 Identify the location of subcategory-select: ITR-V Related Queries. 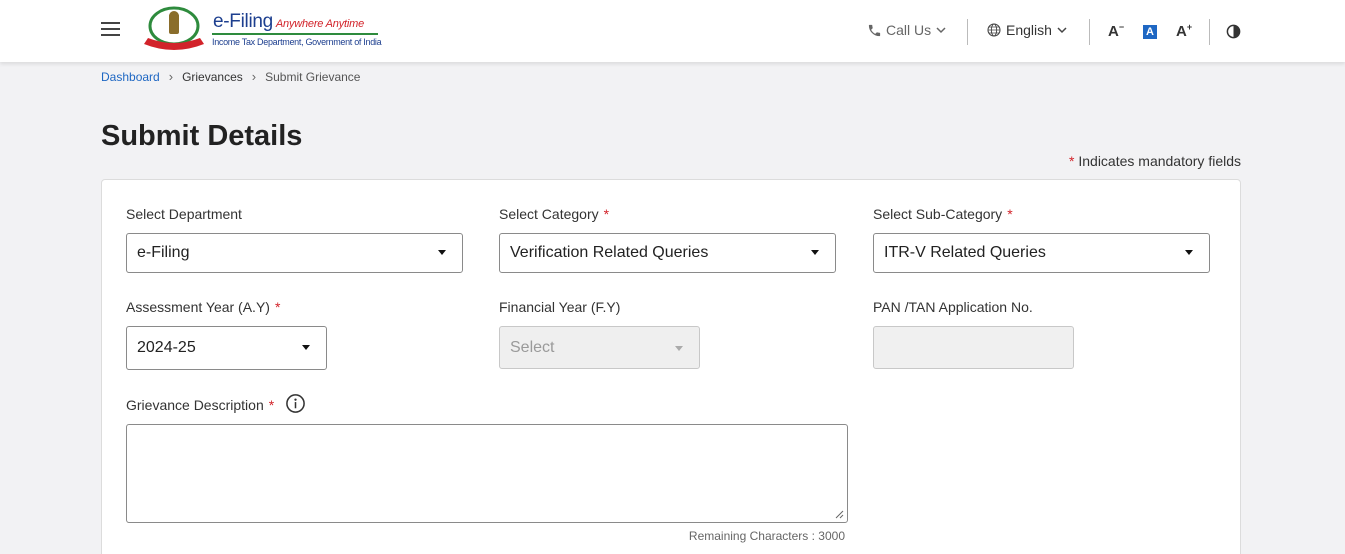
(1041, 253).